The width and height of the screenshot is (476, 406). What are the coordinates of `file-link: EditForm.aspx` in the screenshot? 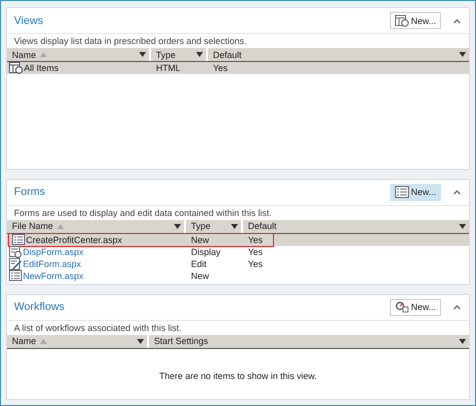 It's located at (52, 263).